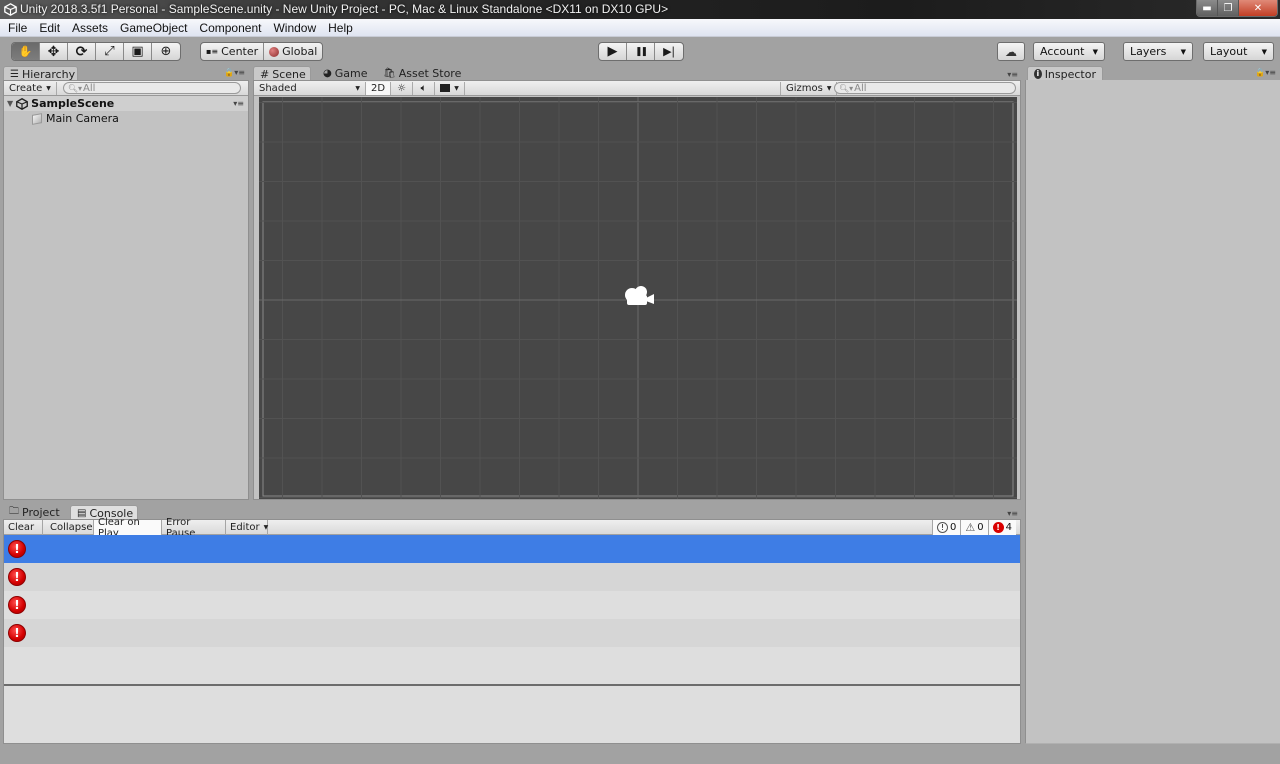  I want to click on shading-mode-dropdown: Shaded ▼, so click(310, 88).